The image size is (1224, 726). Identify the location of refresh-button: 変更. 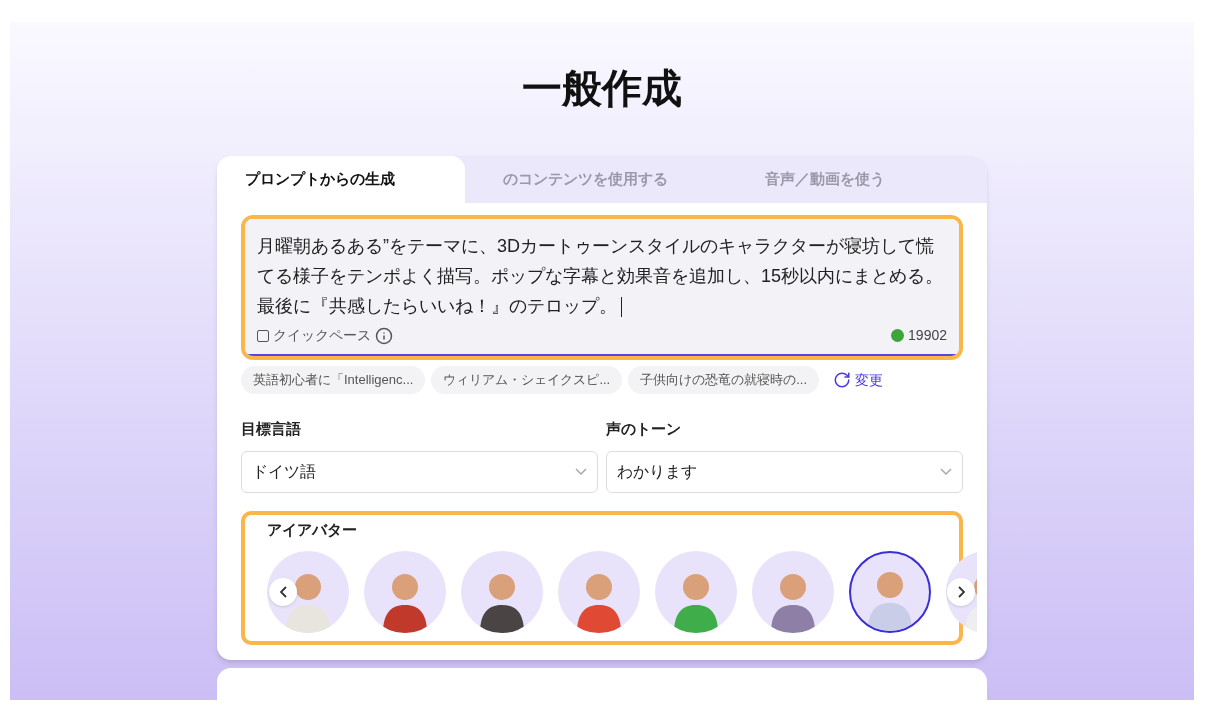
(858, 380).